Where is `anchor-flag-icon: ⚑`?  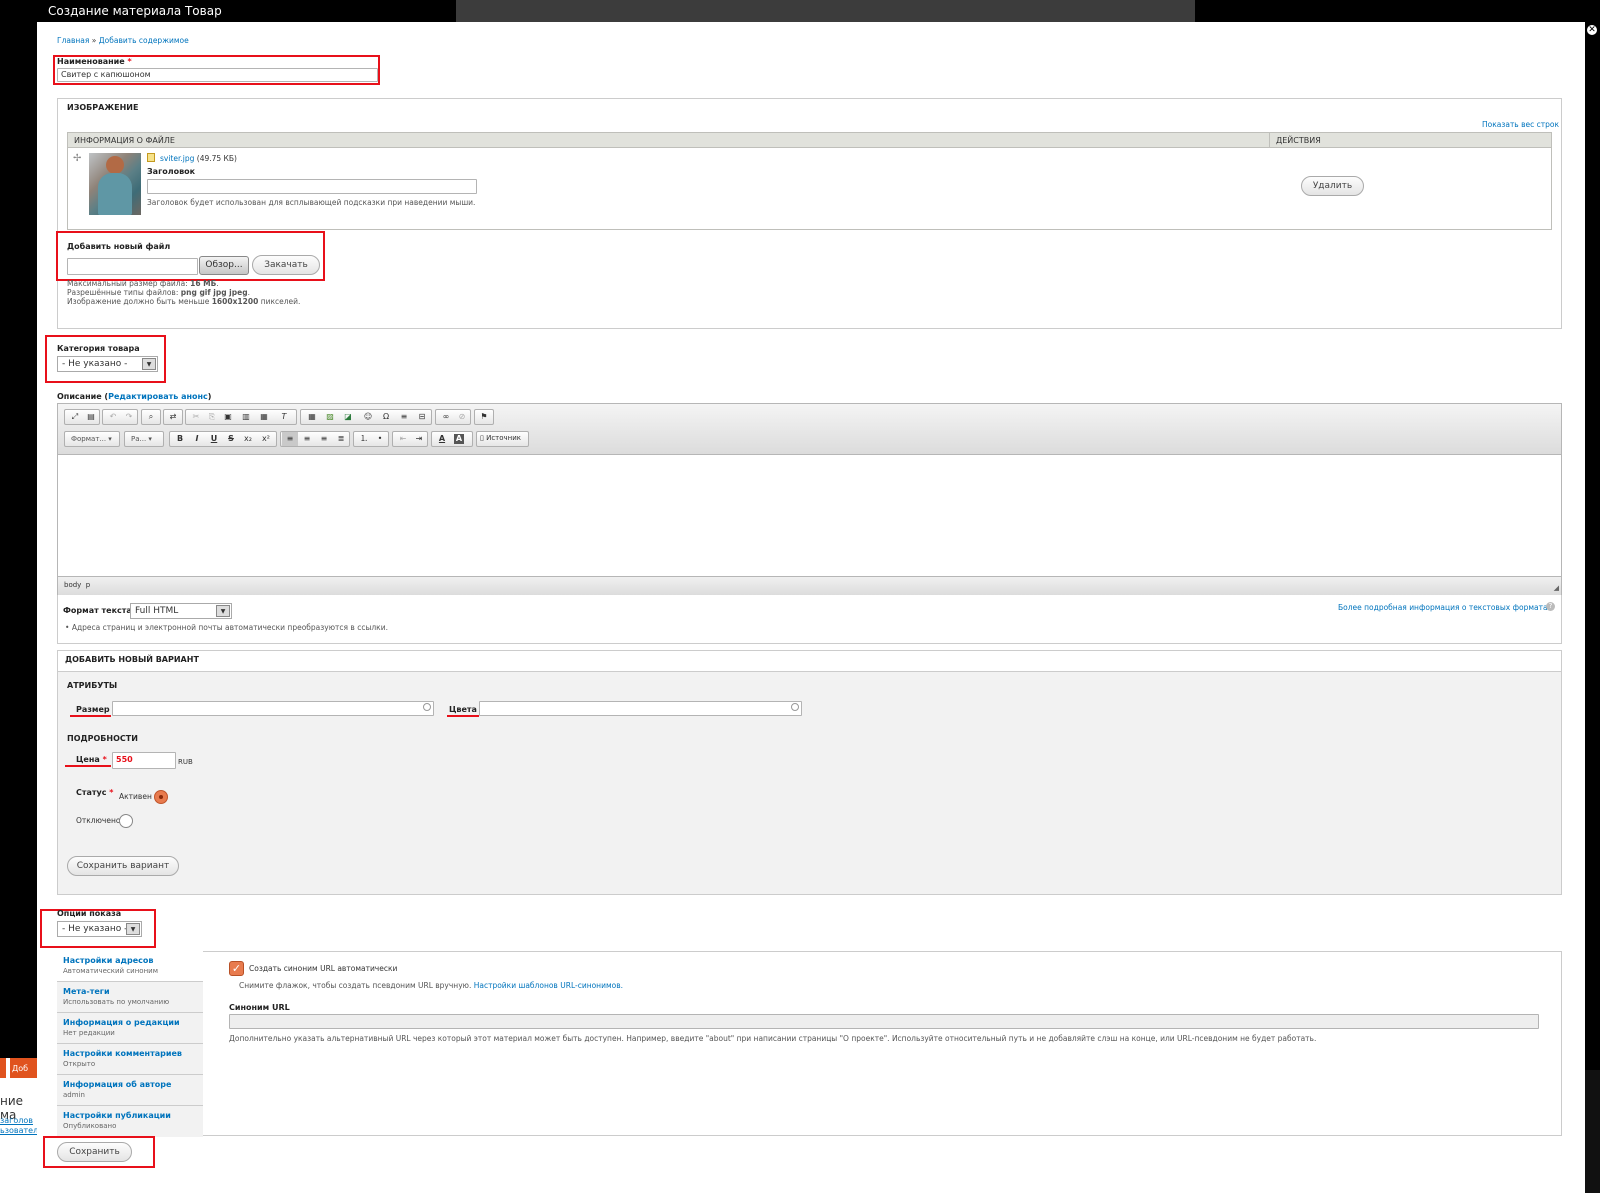
anchor-flag-icon: ⚑ is located at coordinates (484, 417).